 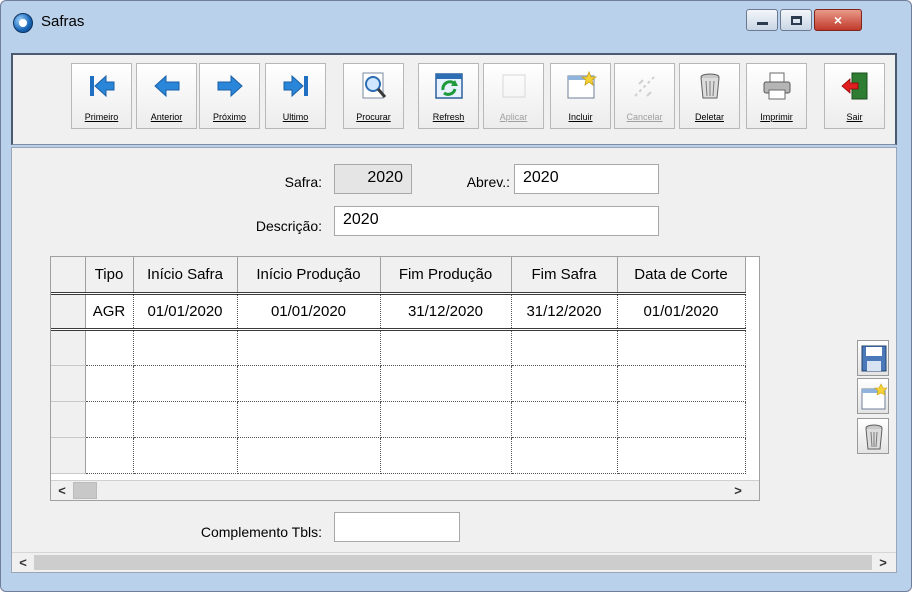 I want to click on side-delete-button, so click(x=873, y=436).